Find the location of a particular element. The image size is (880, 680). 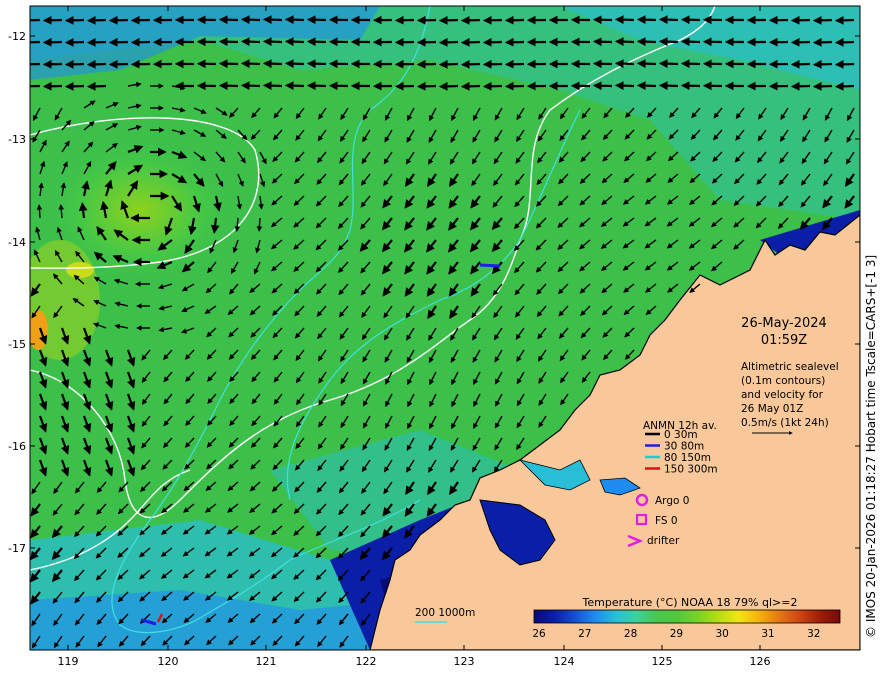

x-tick-label: 120 is located at coordinates (168, 661).